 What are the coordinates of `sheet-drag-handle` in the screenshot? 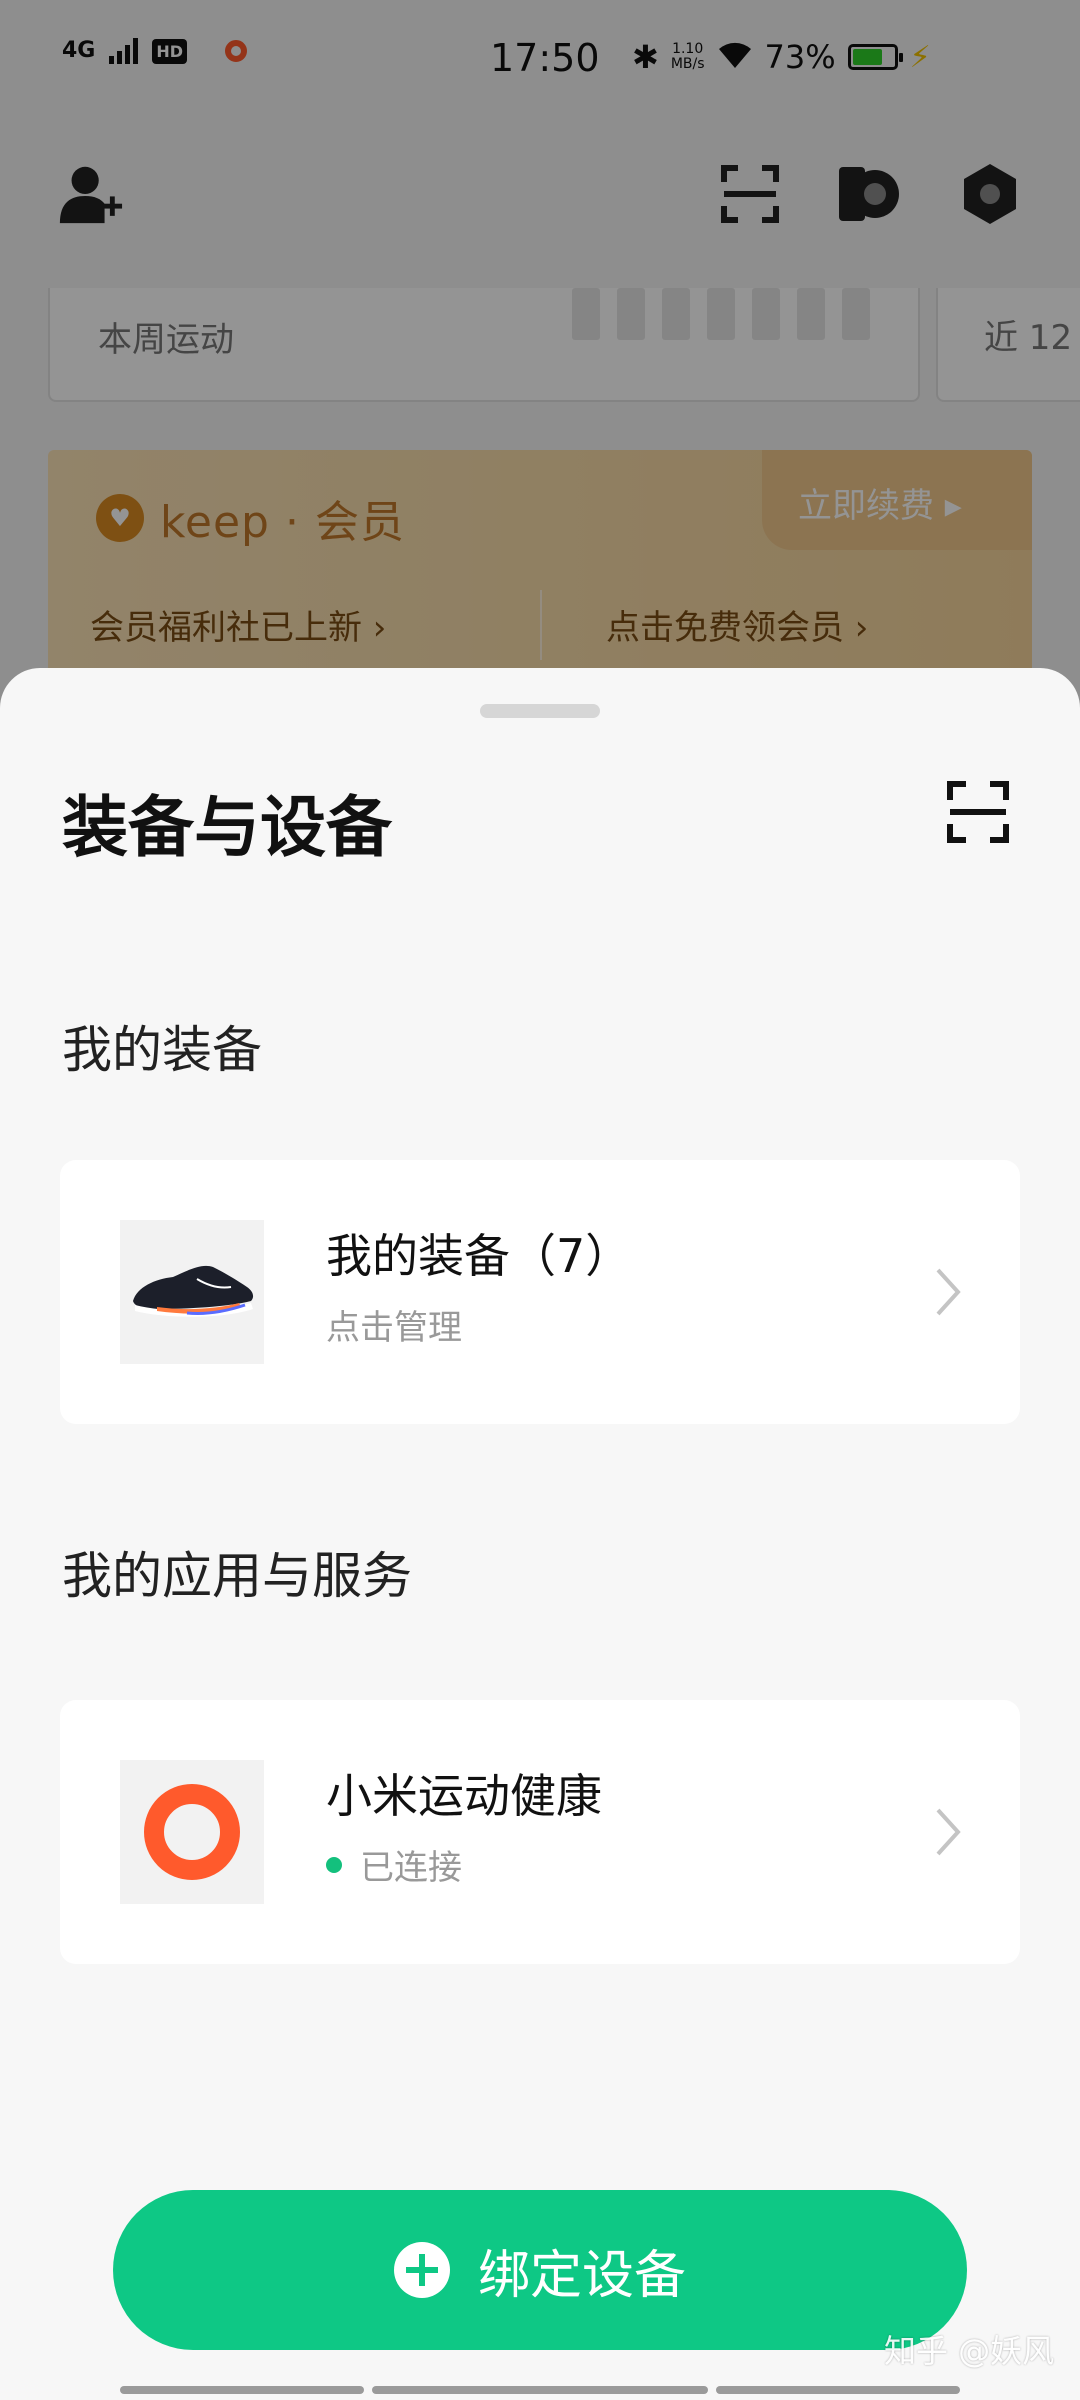 It's located at (540, 711).